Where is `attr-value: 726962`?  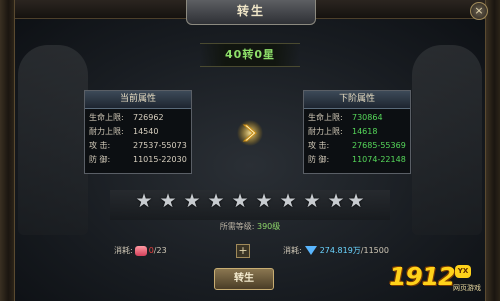 attr-value: 726962 is located at coordinates (148, 117).